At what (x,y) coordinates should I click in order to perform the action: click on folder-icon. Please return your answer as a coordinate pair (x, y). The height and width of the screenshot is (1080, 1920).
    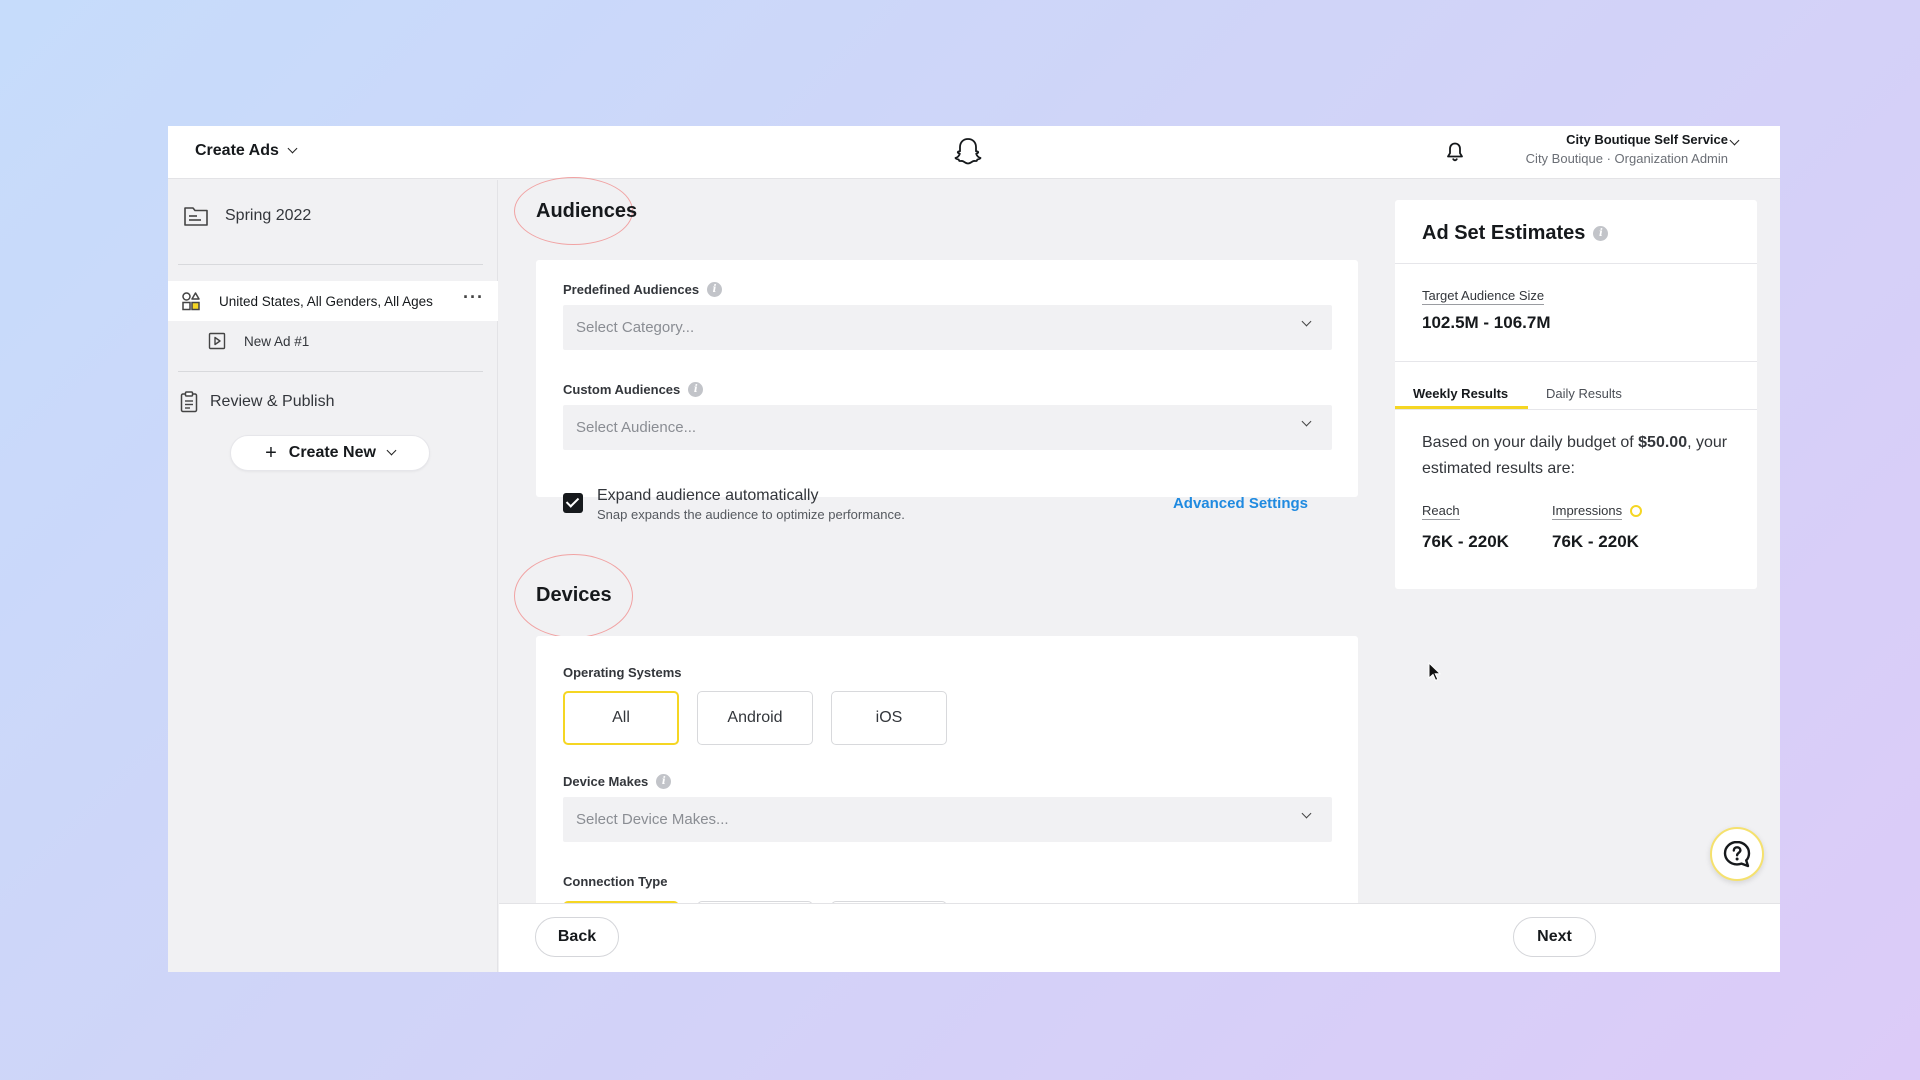
    Looking at the image, I should click on (196, 216).